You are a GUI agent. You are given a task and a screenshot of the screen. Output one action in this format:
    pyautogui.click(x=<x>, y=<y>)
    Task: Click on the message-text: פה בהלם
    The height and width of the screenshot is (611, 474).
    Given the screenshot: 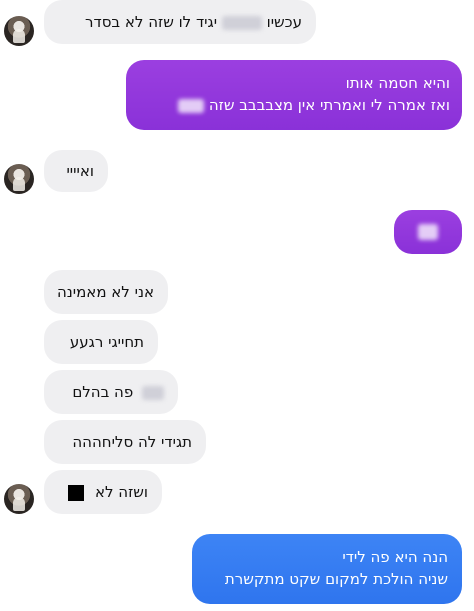 What is the action you would take?
    pyautogui.click(x=103, y=392)
    